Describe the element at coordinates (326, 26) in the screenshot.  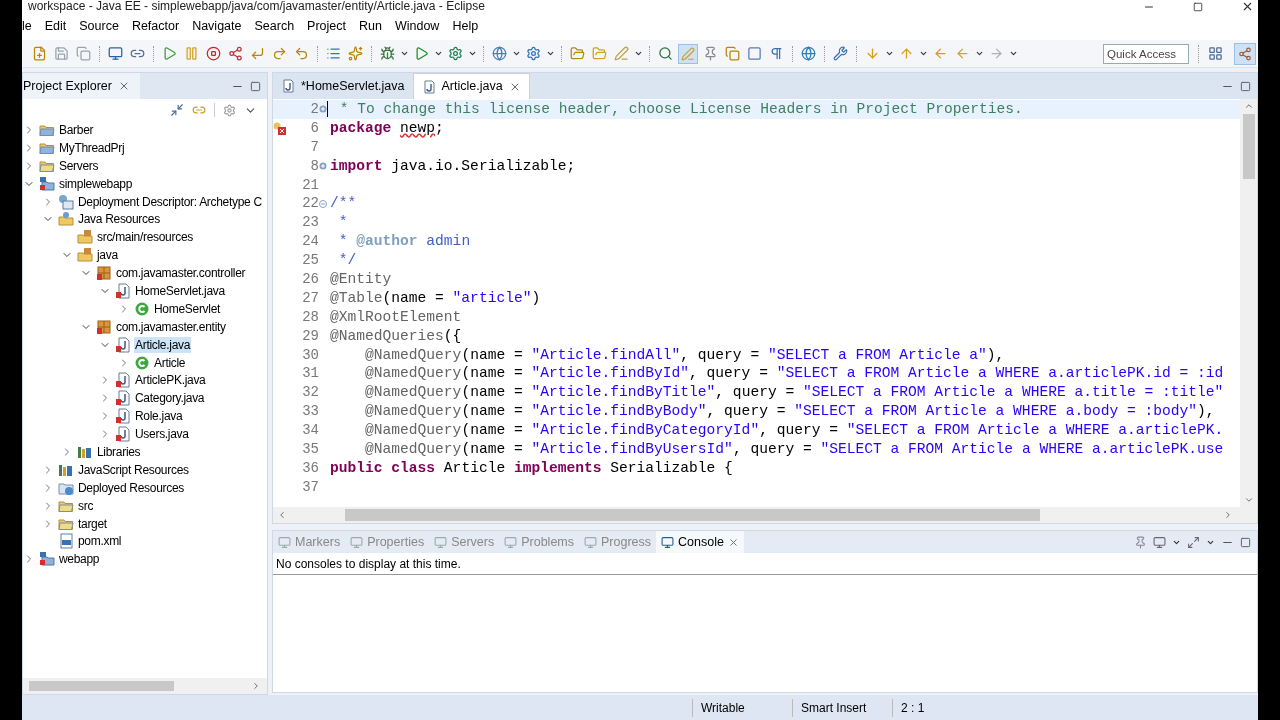
I see `menu-item: Project` at that location.